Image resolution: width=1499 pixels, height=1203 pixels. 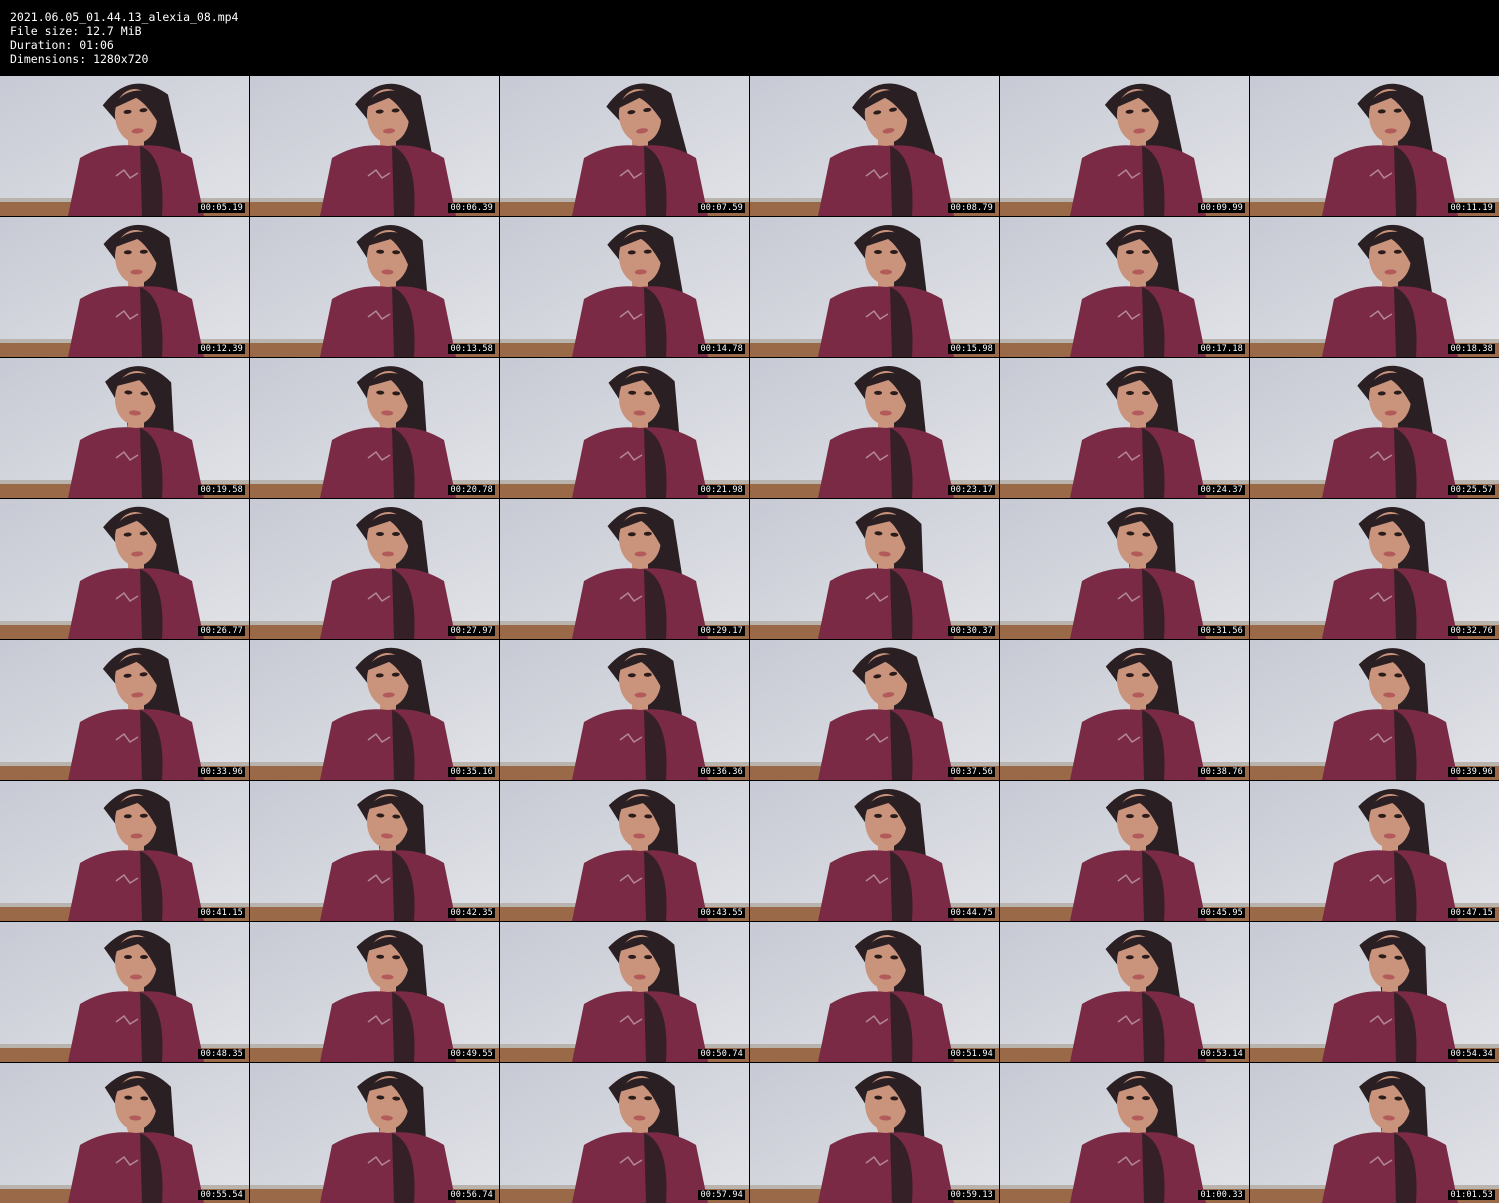 I want to click on video-thumbnail: 00:17.18, so click(x=1124, y=287).